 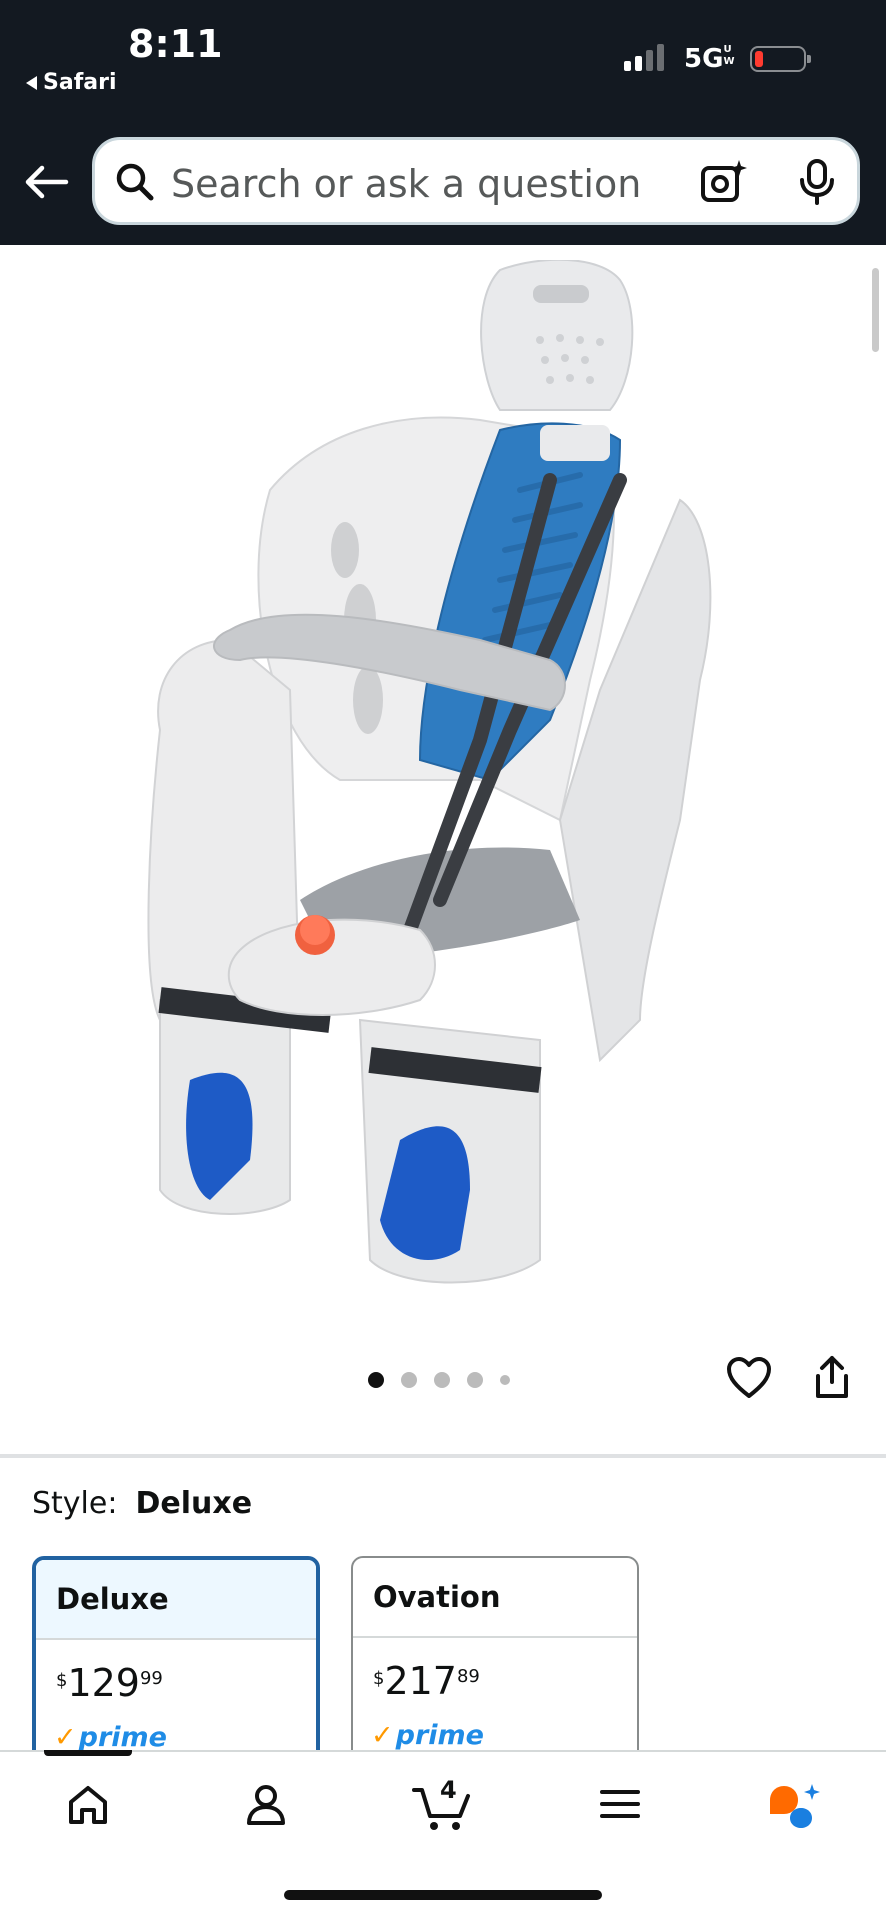 I want to click on heart-icon, so click(x=749, y=1378).